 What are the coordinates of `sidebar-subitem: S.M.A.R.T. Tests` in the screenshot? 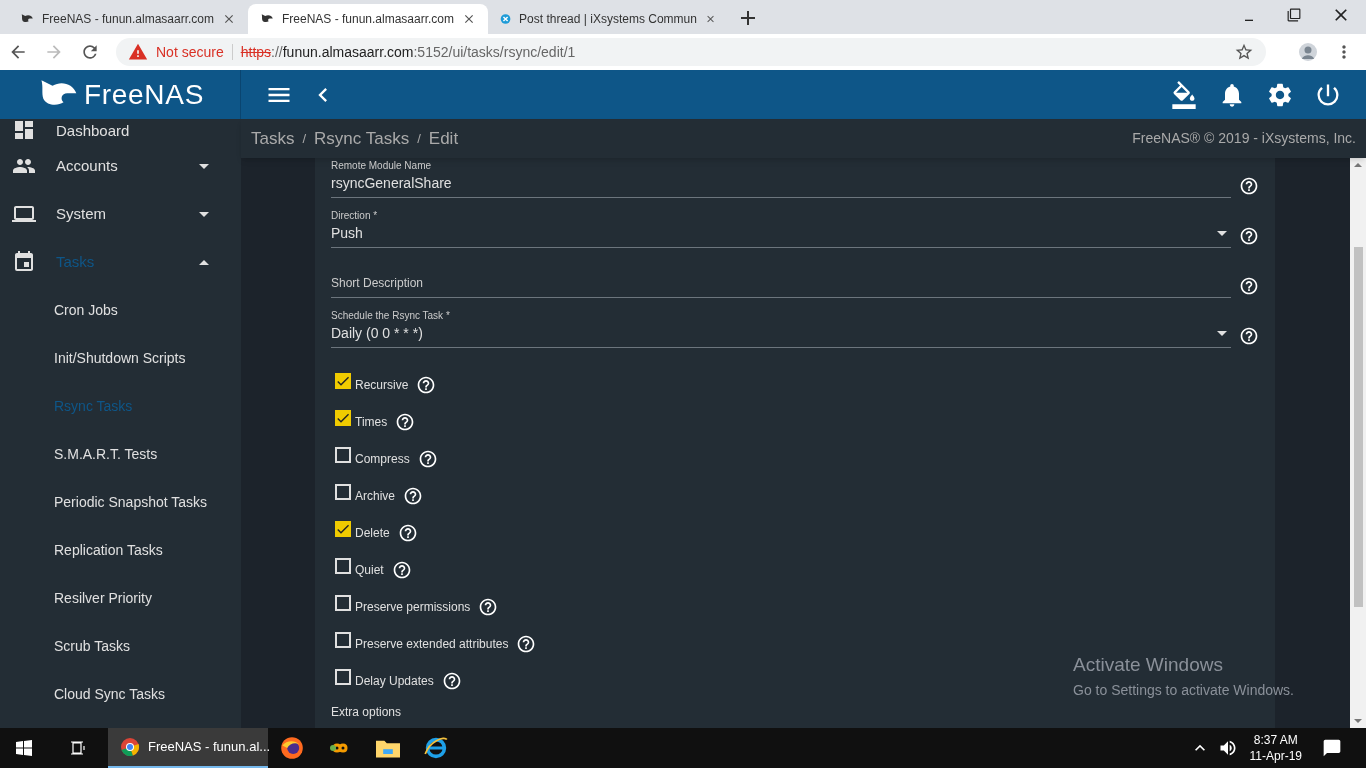 It's located at (120, 454).